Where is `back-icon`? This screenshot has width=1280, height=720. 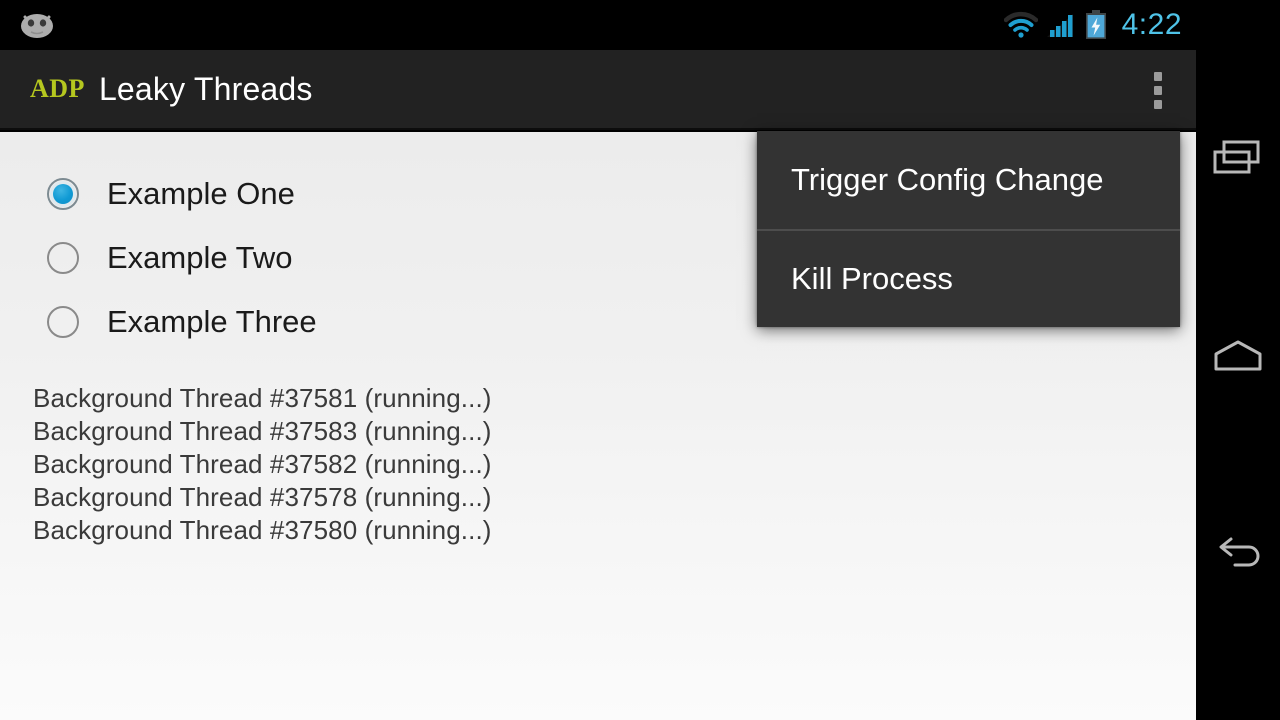
back-icon is located at coordinates (1238, 555).